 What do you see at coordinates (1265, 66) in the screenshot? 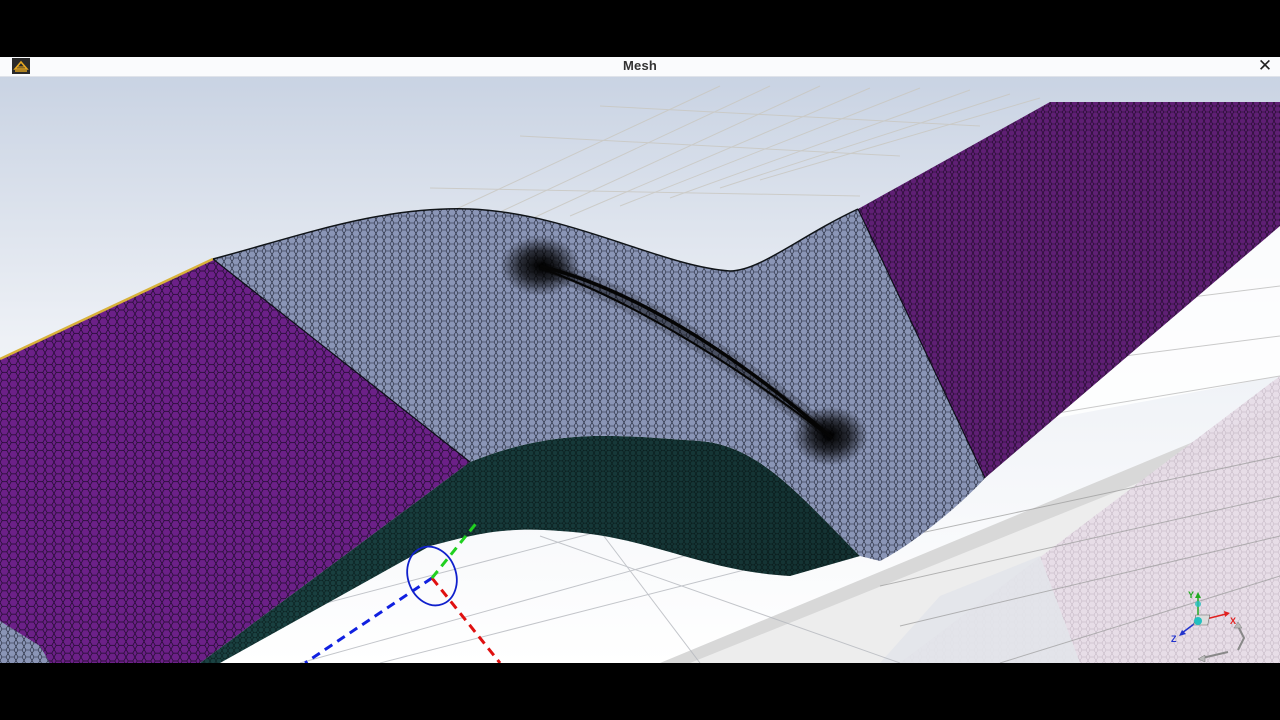
I see `close-button: ✕` at bounding box center [1265, 66].